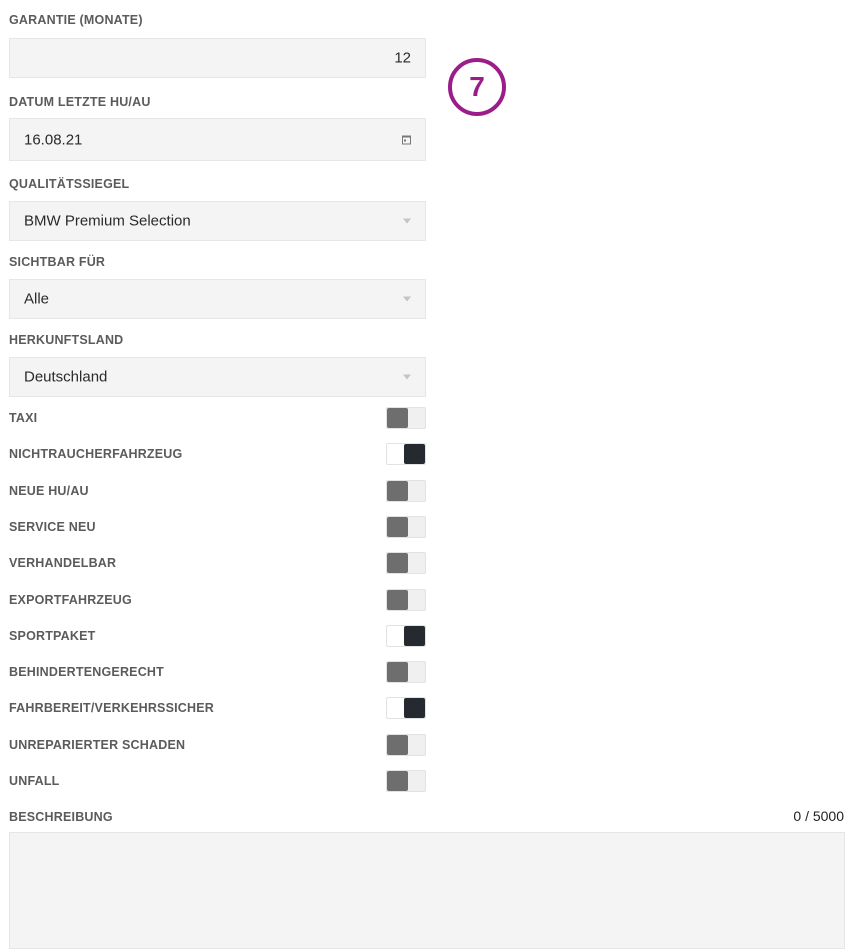  I want to click on siegel-label: QUALITÄTSSIEGEL, so click(69, 184).